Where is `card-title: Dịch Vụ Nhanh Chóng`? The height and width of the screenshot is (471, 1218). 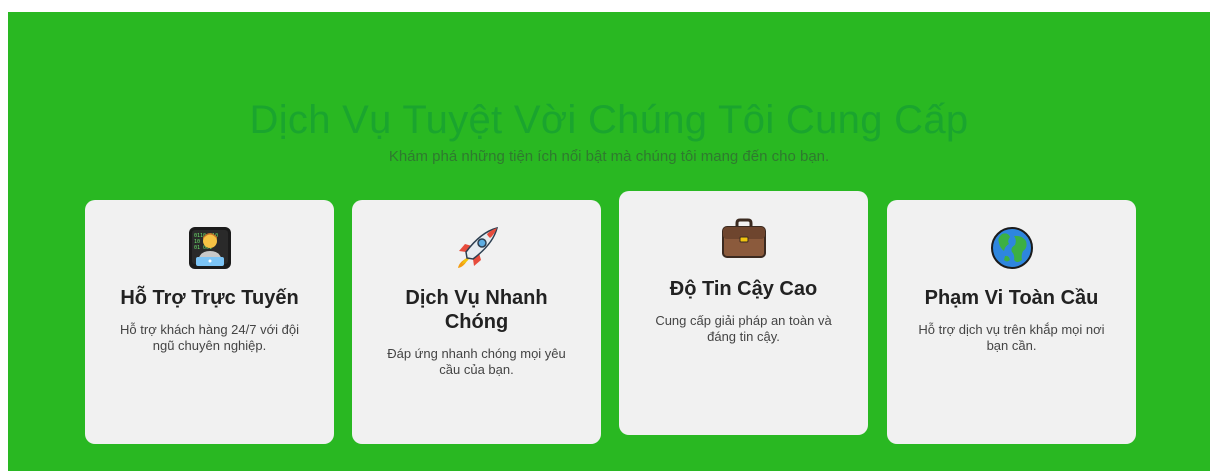
card-title: Dịch Vụ Nhanh Chóng is located at coordinates (476, 310).